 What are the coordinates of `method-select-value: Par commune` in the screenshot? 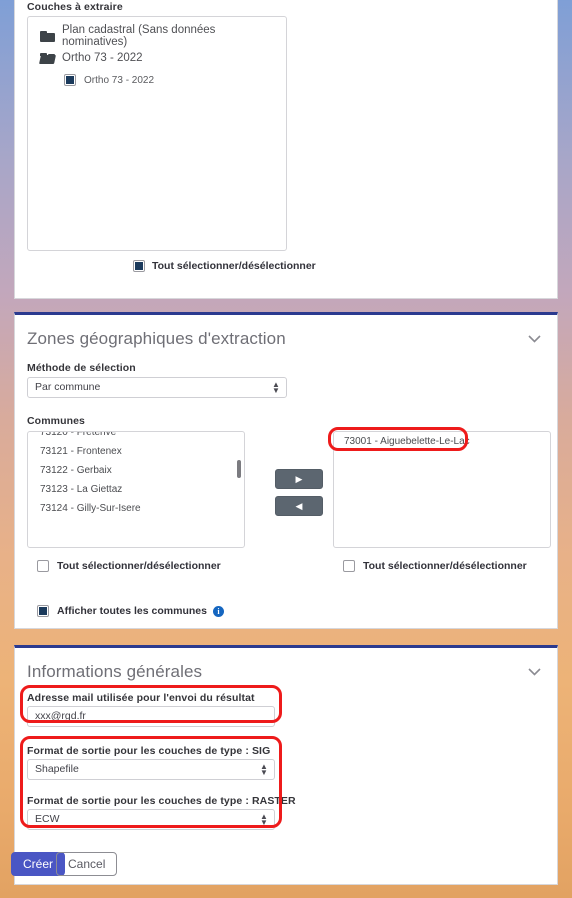 It's located at (68, 387).